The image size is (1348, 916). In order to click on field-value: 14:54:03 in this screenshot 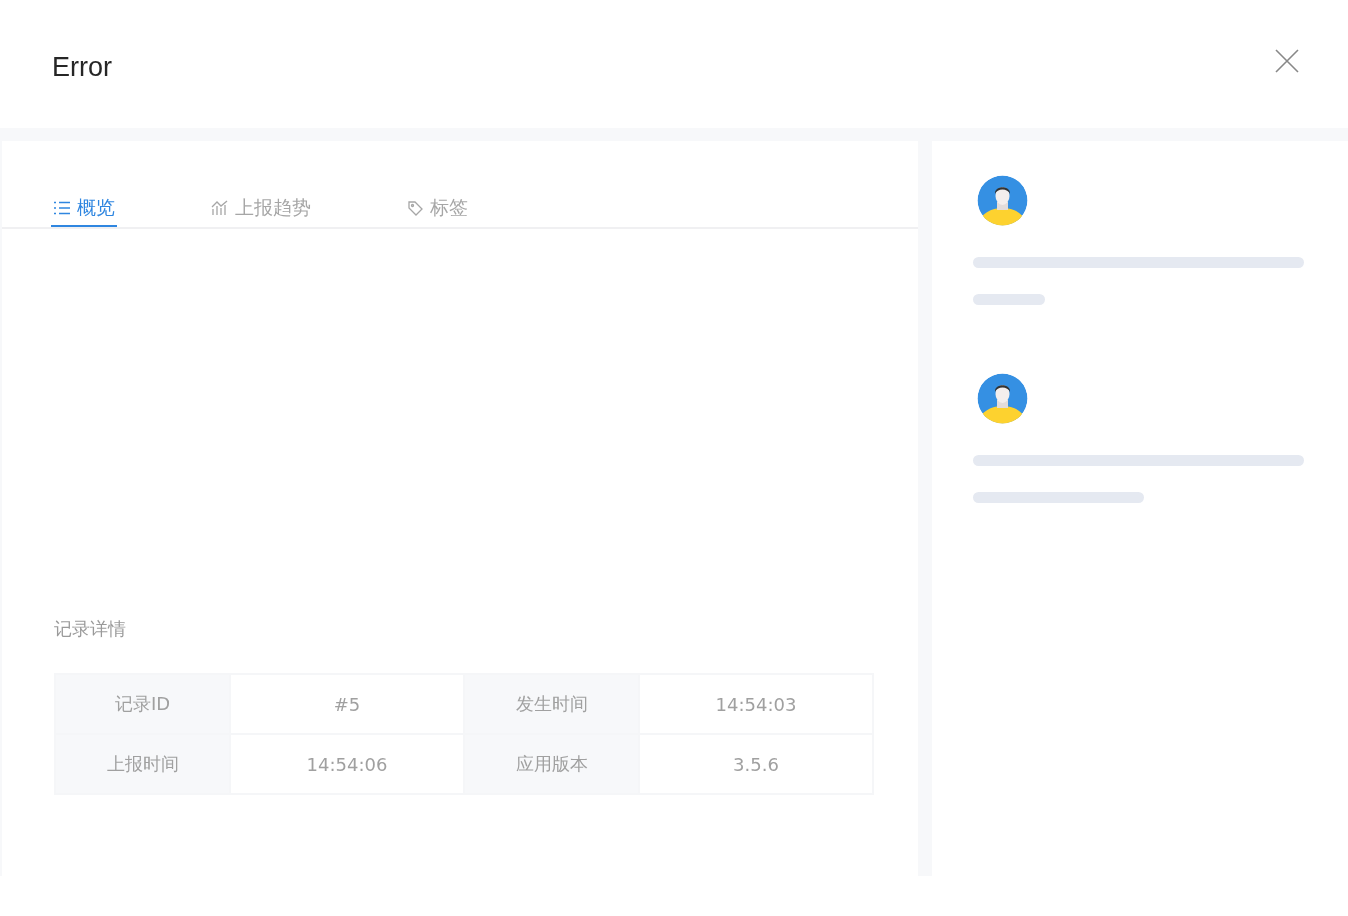, I will do `click(756, 704)`.